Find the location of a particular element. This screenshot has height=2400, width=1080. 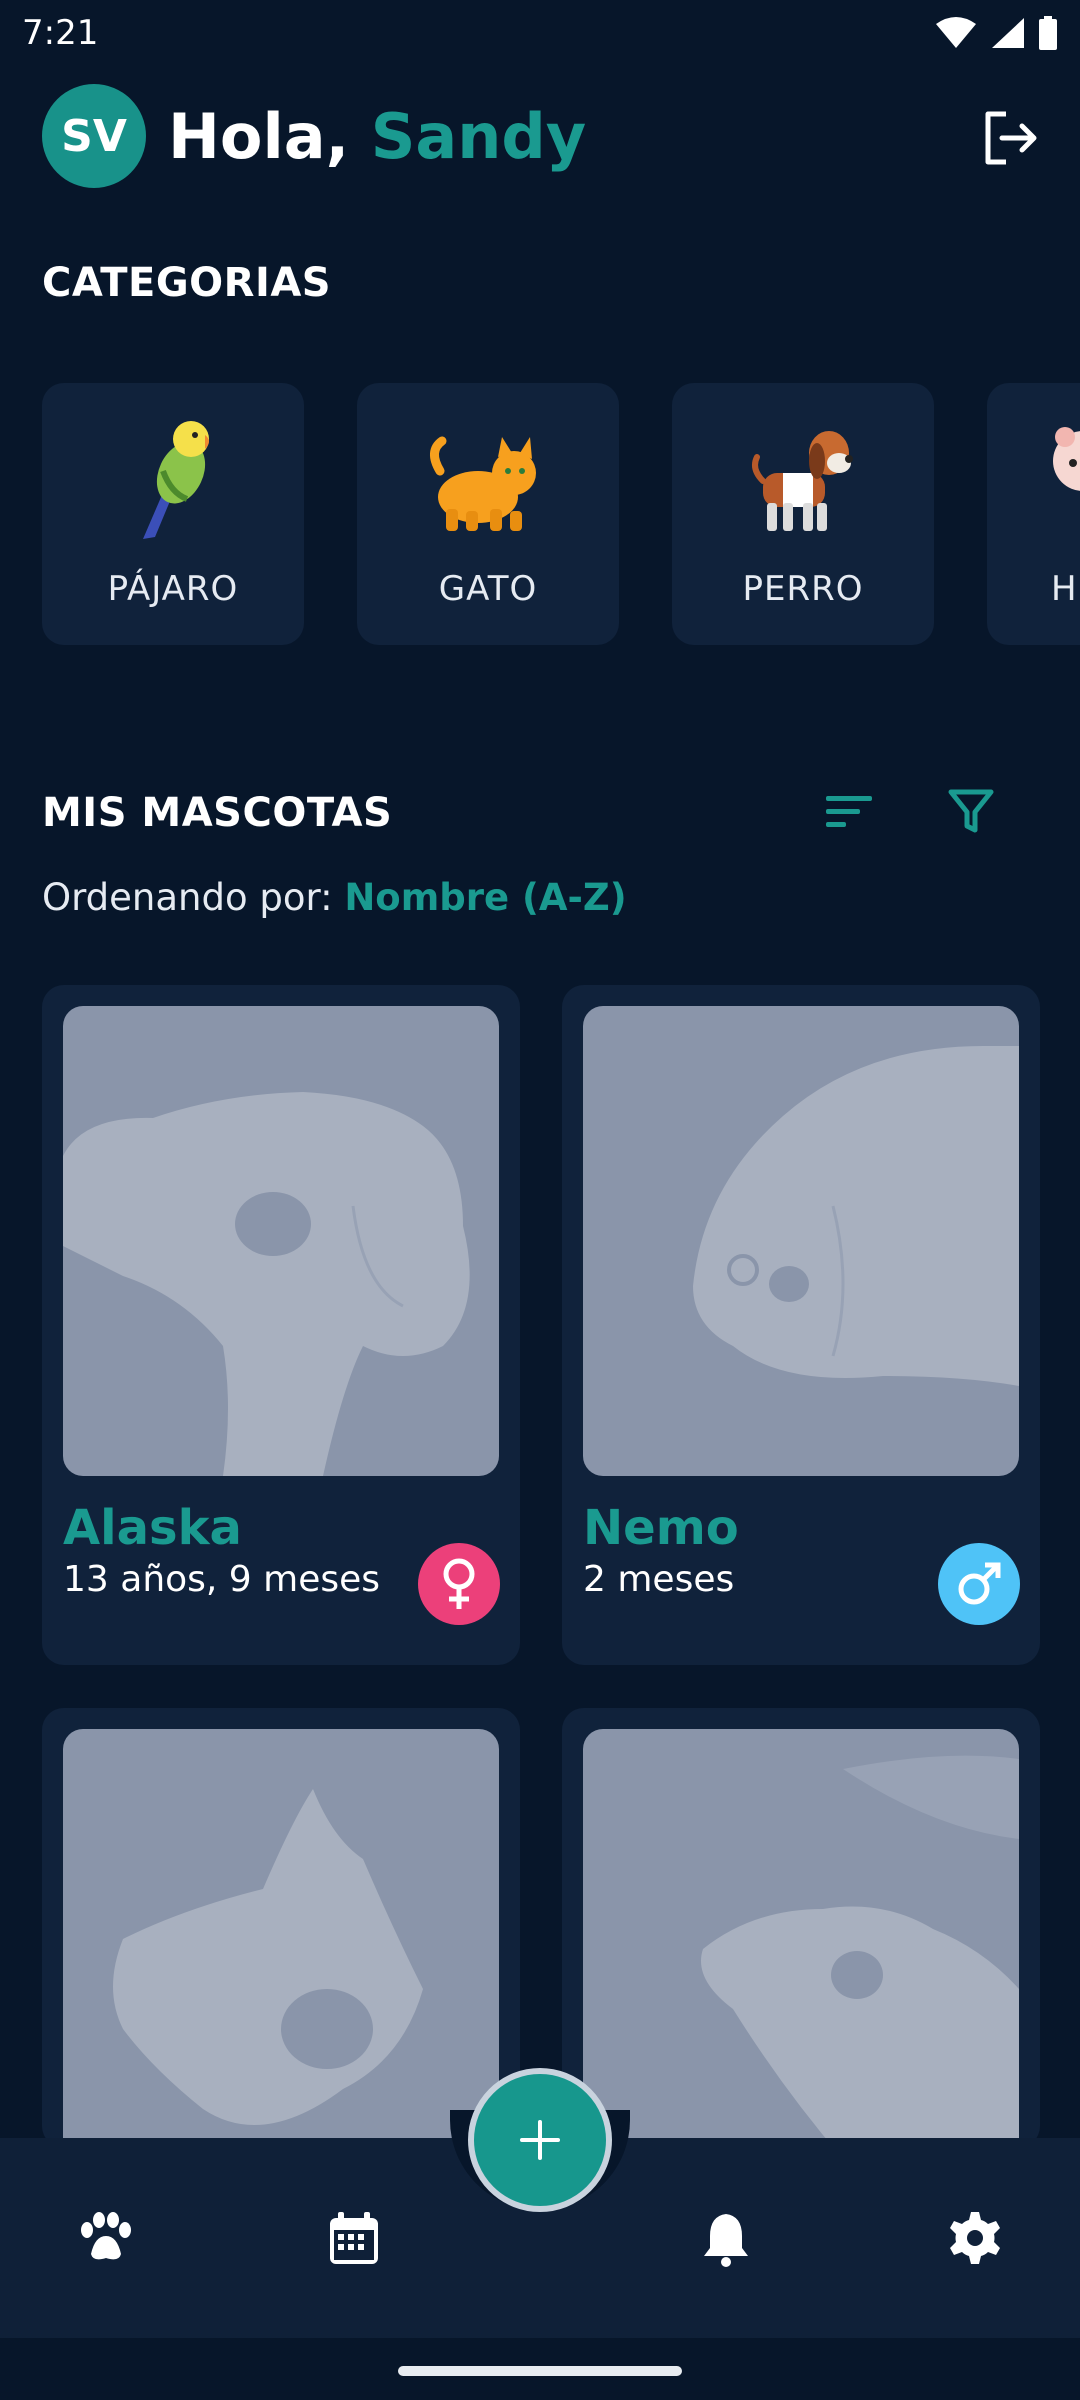

category-label: PÁJARO is located at coordinates (173, 589).